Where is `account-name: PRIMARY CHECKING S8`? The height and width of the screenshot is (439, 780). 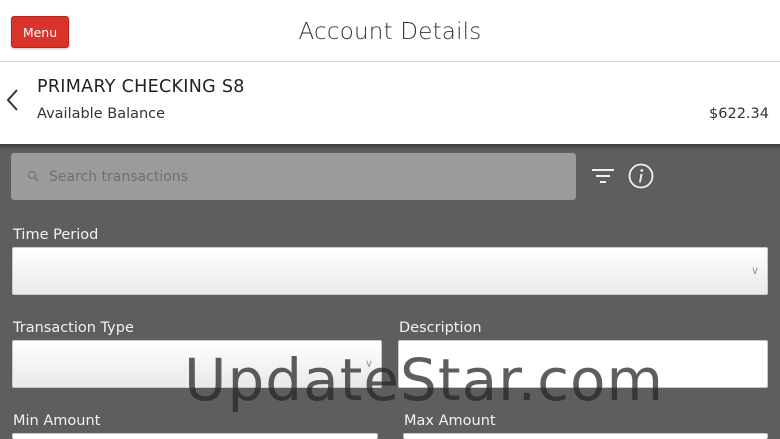 account-name: PRIMARY CHECKING S8 is located at coordinates (141, 87).